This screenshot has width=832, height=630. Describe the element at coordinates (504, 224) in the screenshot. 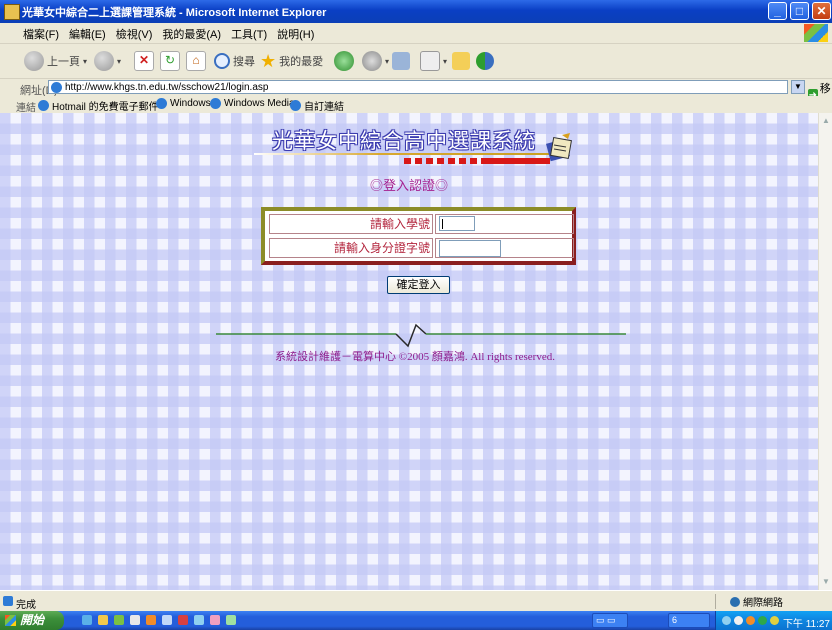

I see `student-id-cell` at that location.